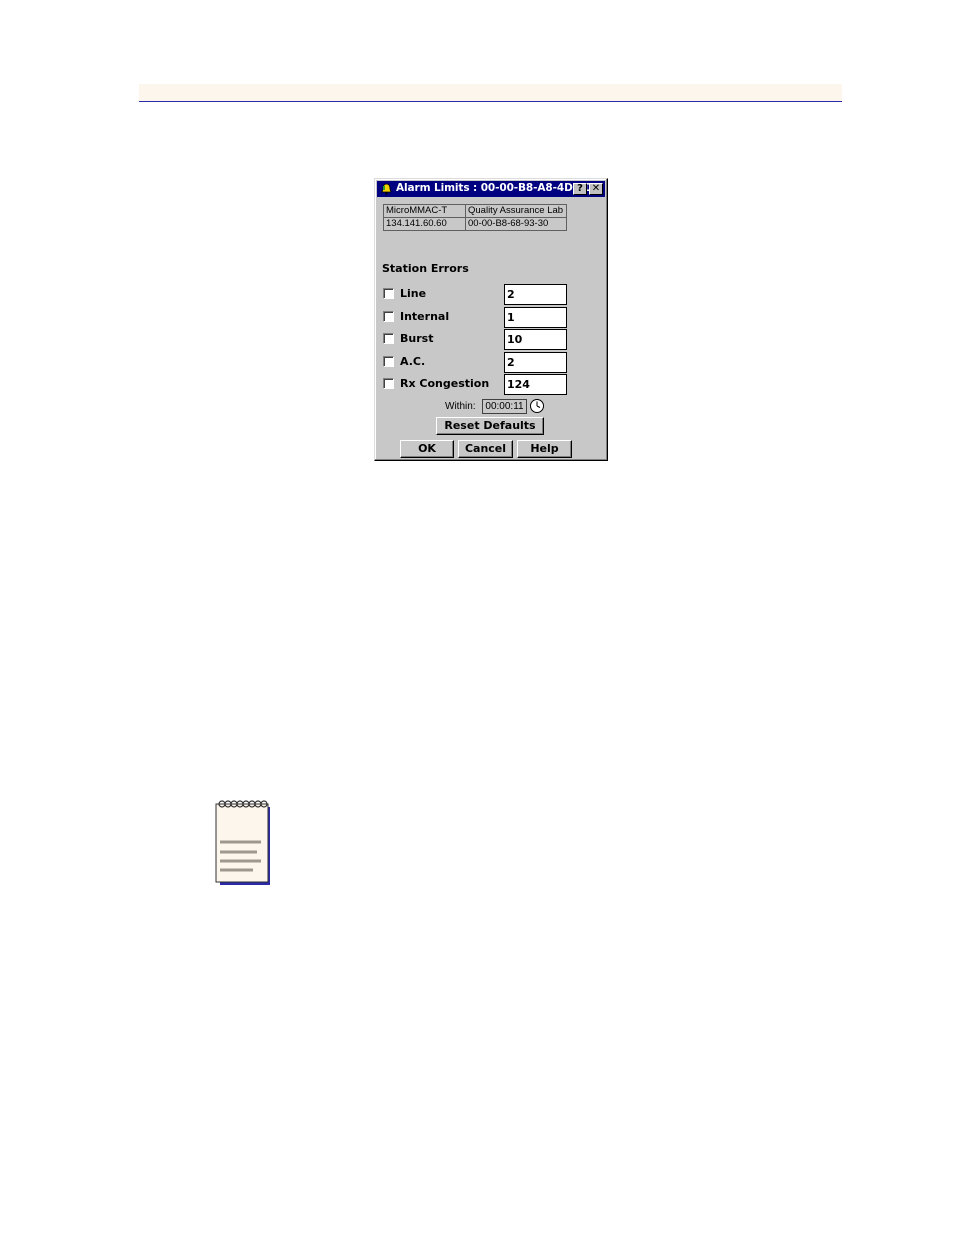  Describe the element at coordinates (413, 361) in the screenshot. I see `ac-label: A.C.` at that location.